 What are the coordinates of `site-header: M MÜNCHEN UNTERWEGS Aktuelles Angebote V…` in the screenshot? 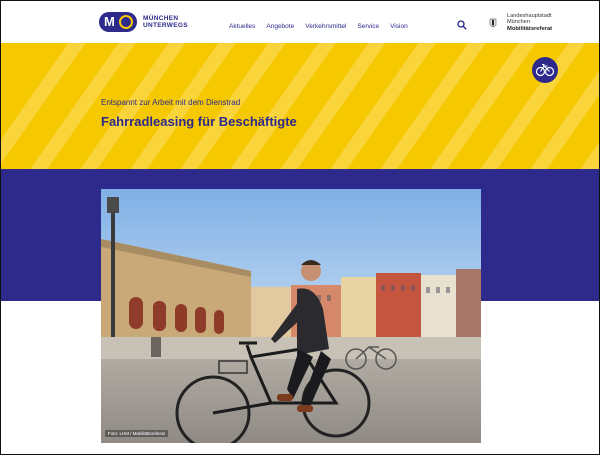 It's located at (300, 22).